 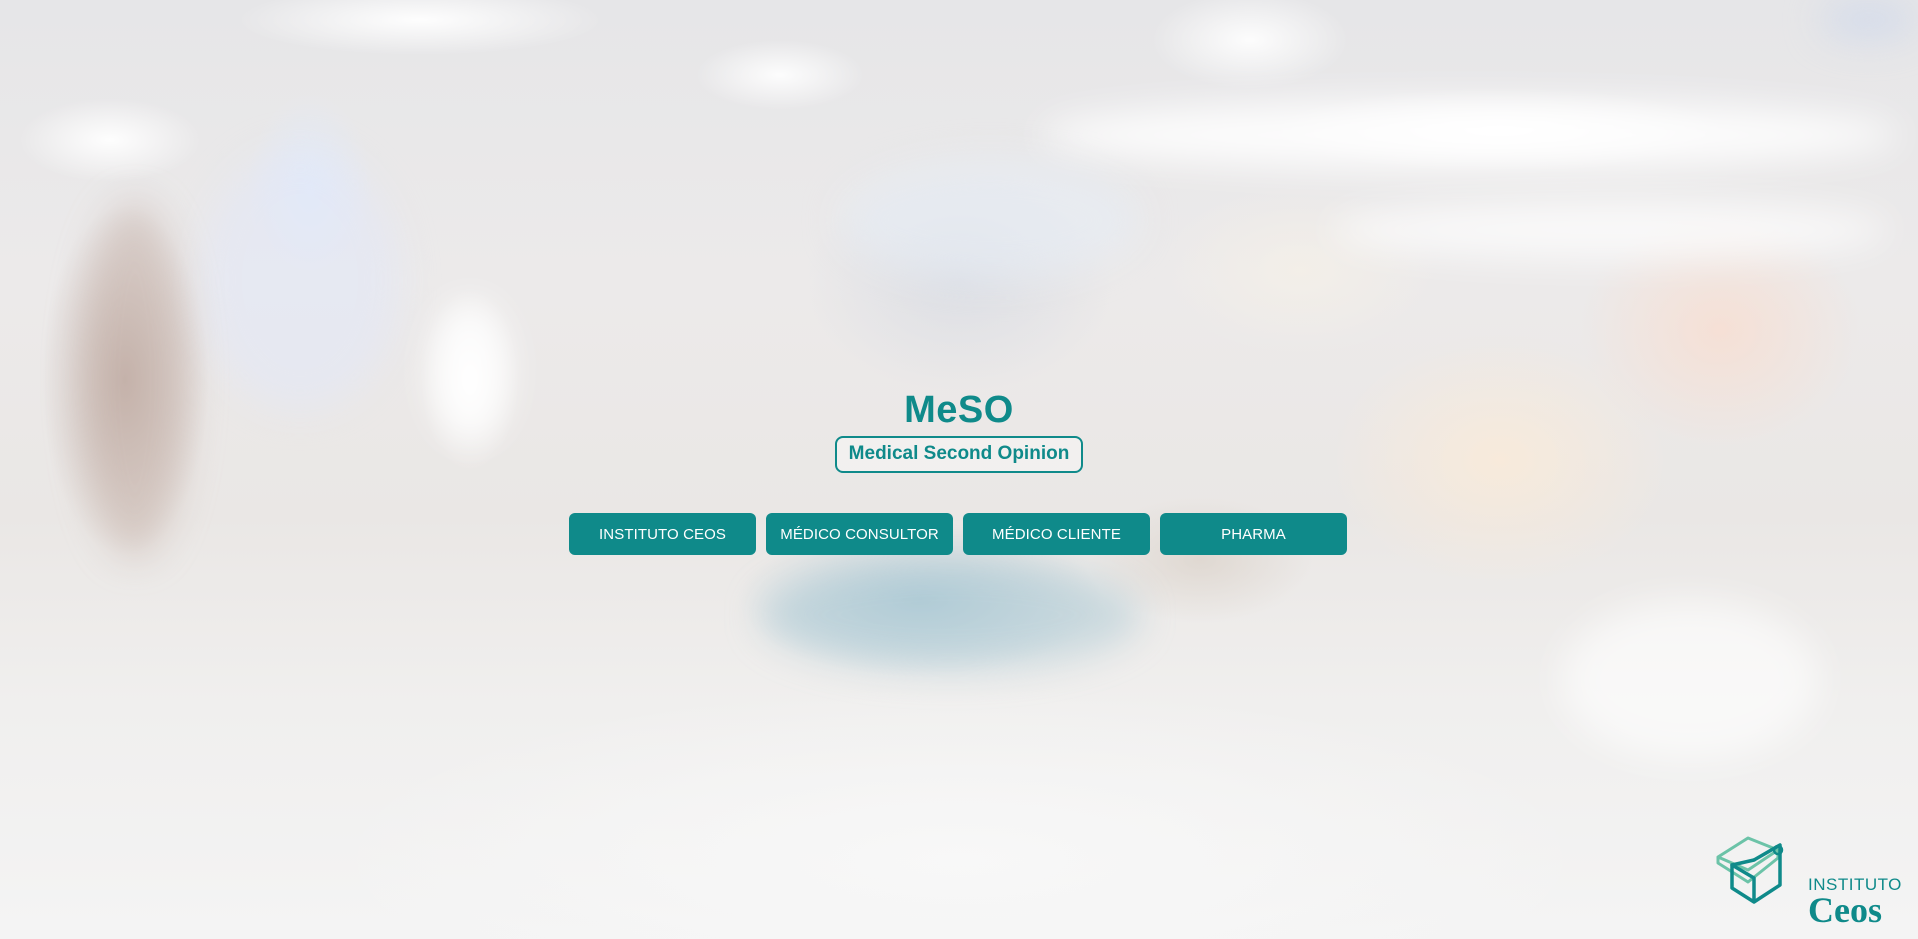 What do you see at coordinates (1845, 910) in the screenshot?
I see `logo-text-ceos: Ceos` at bounding box center [1845, 910].